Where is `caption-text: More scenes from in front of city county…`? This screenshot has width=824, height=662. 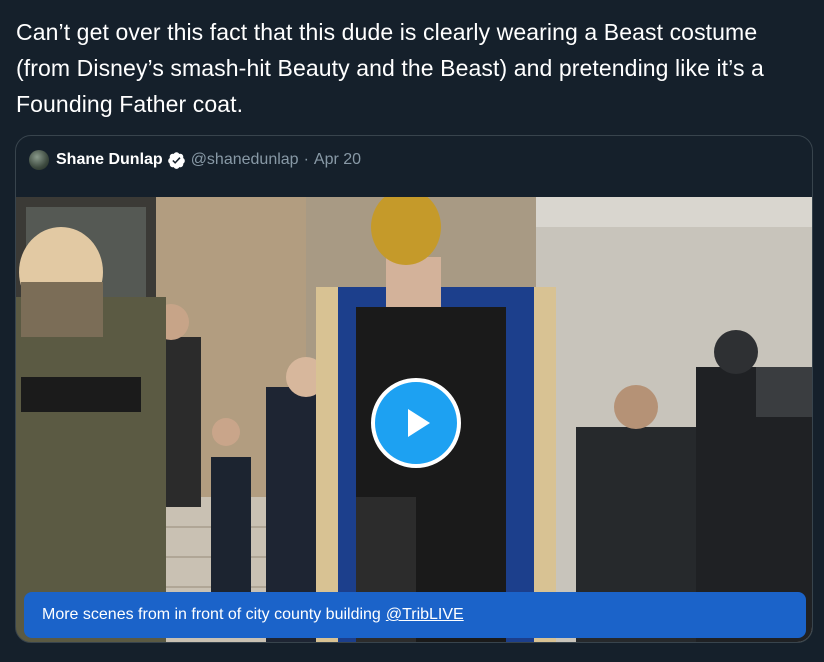
caption-text: More scenes from in front of city county… is located at coordinates (211, 614).